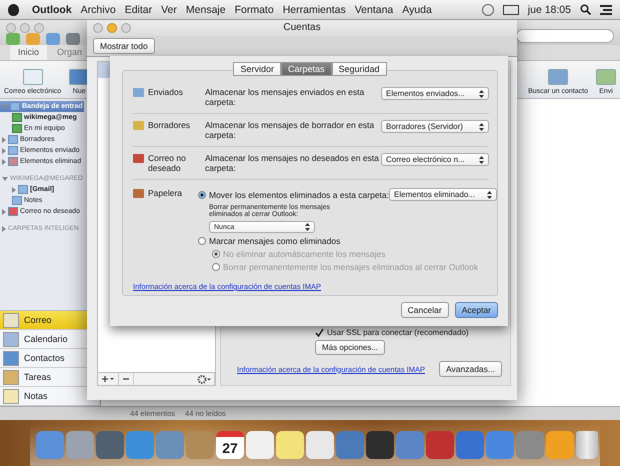 This screenshot has width=620, height=466. What do you see at coordinates (587, 445) in the screenshot?
I see `trash-can-icon` at bounding box center [587, 445].